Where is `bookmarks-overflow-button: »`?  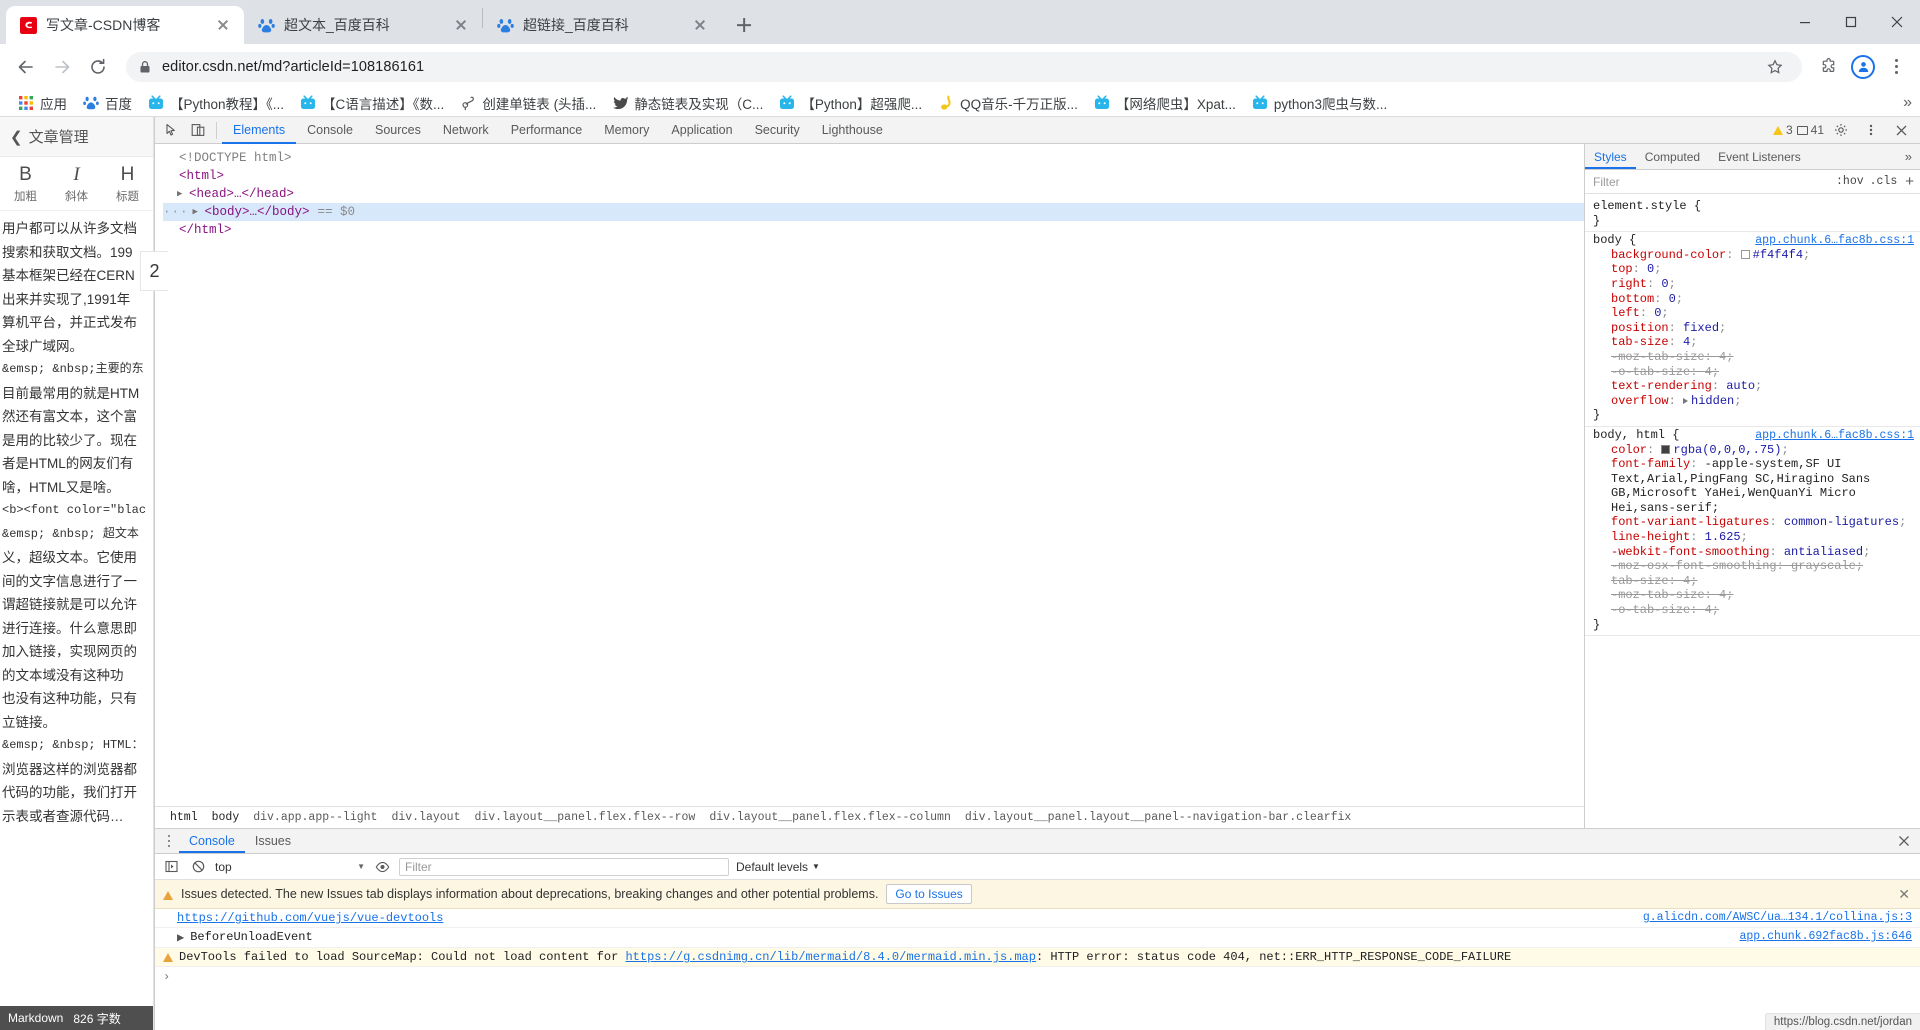
bookmarks-overflow-button: » is located at coordinates (1907, 103).